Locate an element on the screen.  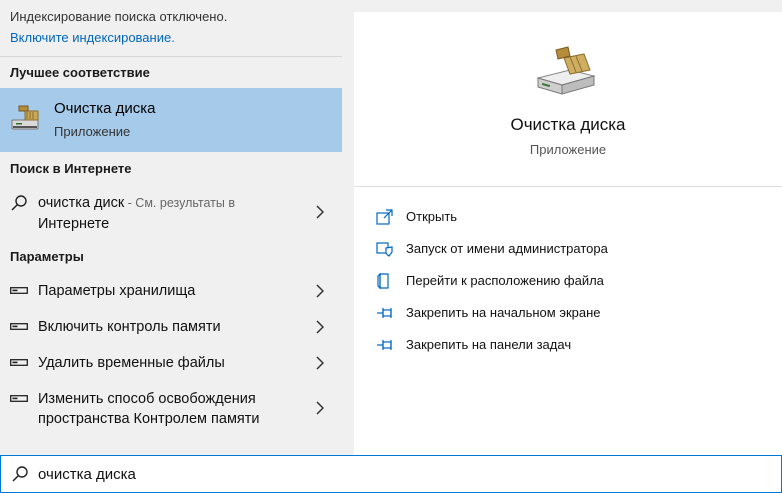
best-match-title: Очистка диска is located at coordinates (105, 108).